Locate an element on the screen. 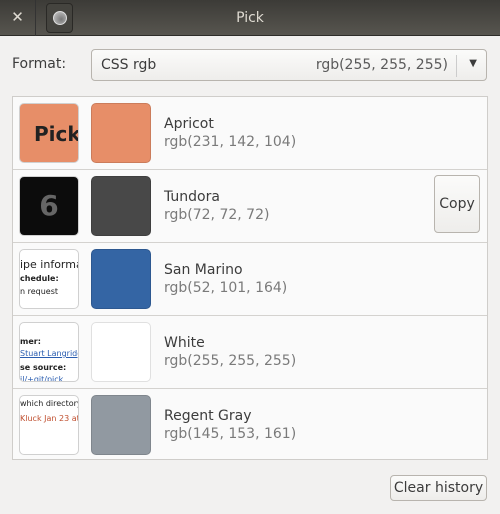 This screenshot has height=514, width=500. format-preview: rgb(255, 255, 255) is located at coordinates (381, 65).